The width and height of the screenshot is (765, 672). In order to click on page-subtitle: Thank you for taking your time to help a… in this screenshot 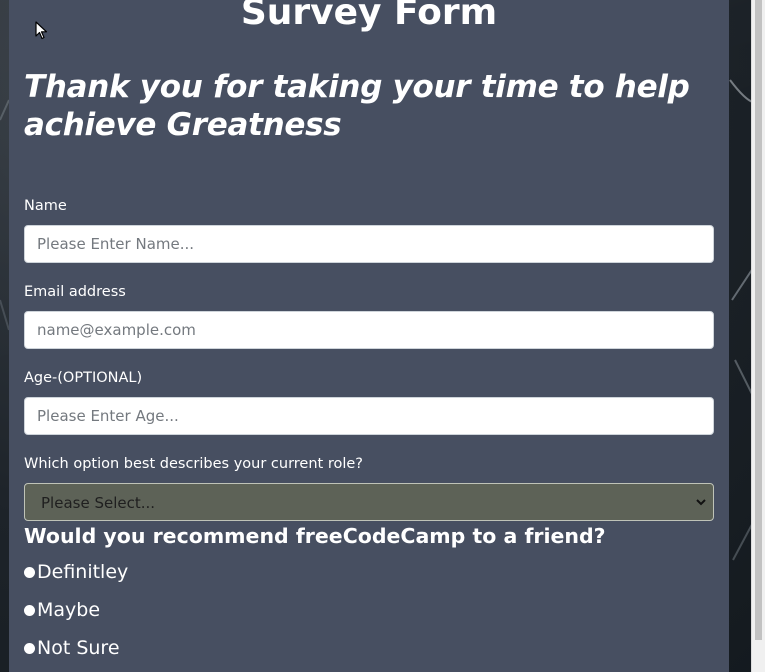, I will do `click(357, 106)`.